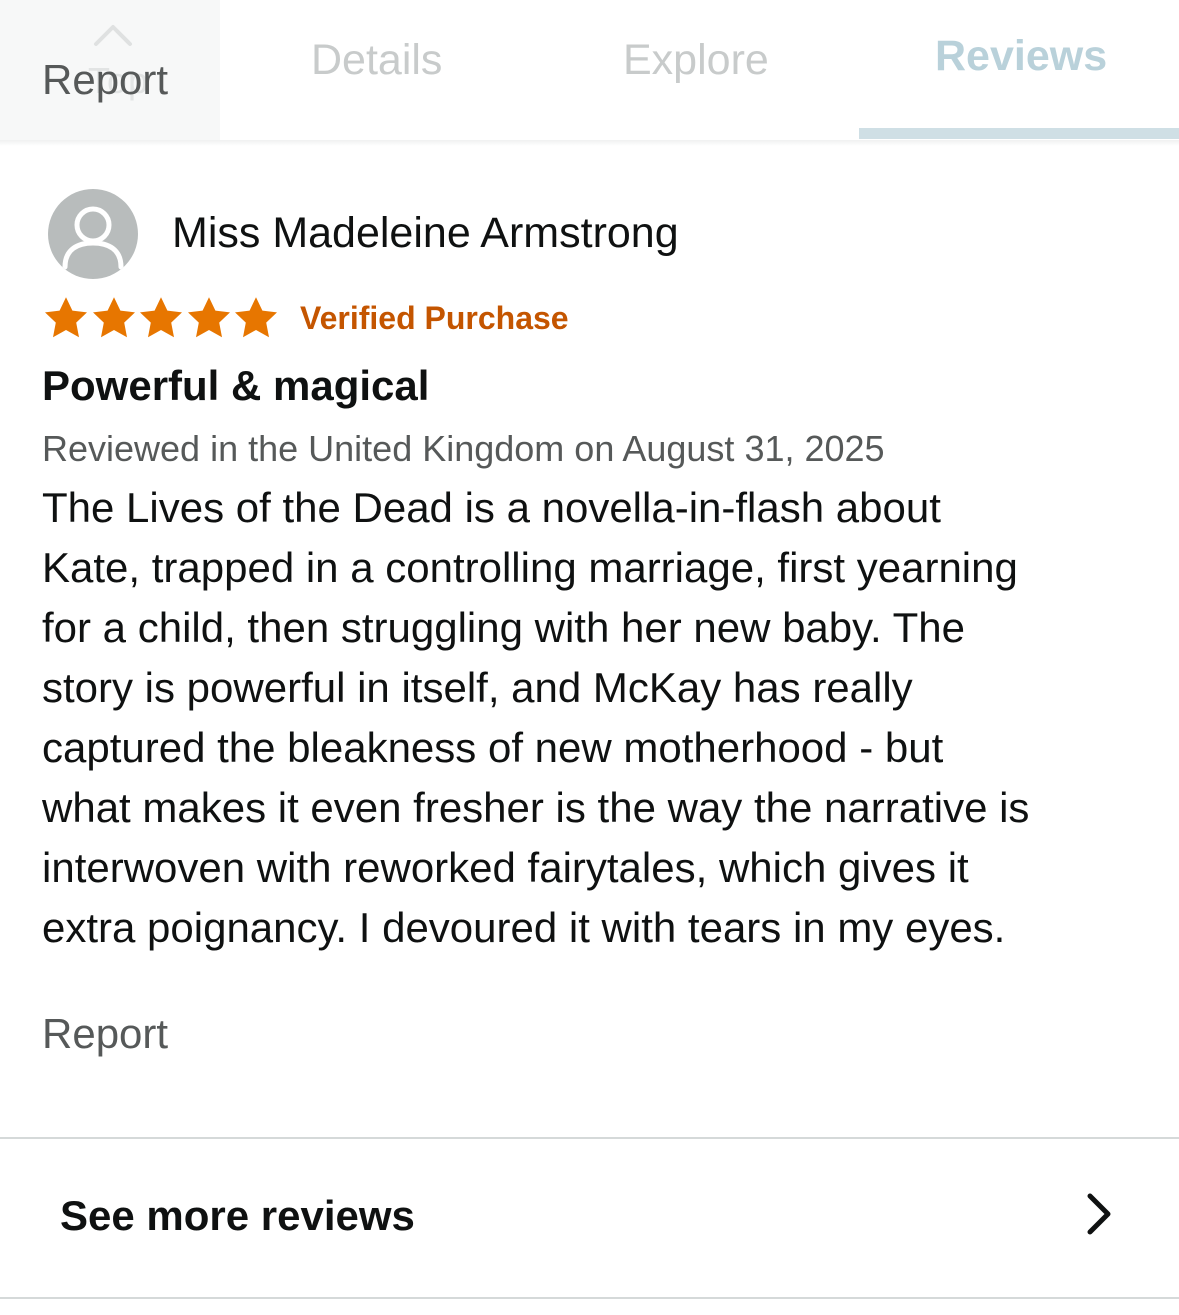 This screenshot has height=1315, width=1179. What do you see at coordinates (425, 233) in the screenshot?
I see `reviewer-name: Miss Madeleine Armstrong` at bounding box center [425, 233].